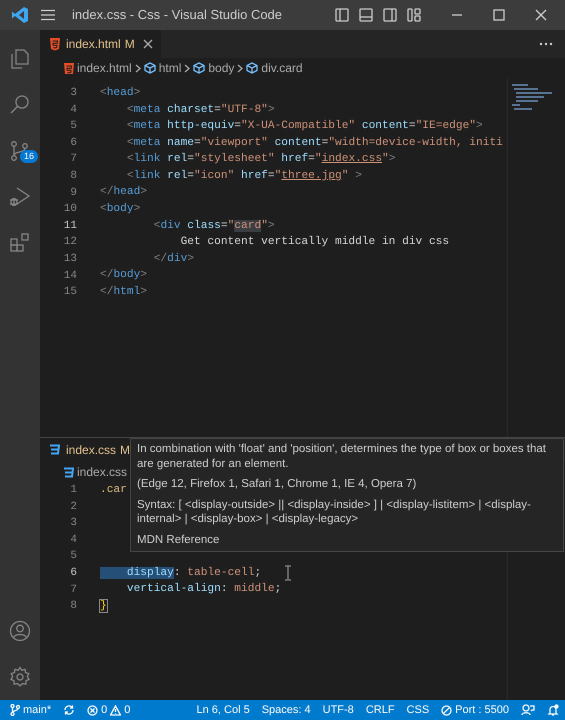 This screenshot has height=720, width=565. What do you see at coordinates (92, 710) in the screenshot?
I see `error-icon` at bounding box center [92, 710].